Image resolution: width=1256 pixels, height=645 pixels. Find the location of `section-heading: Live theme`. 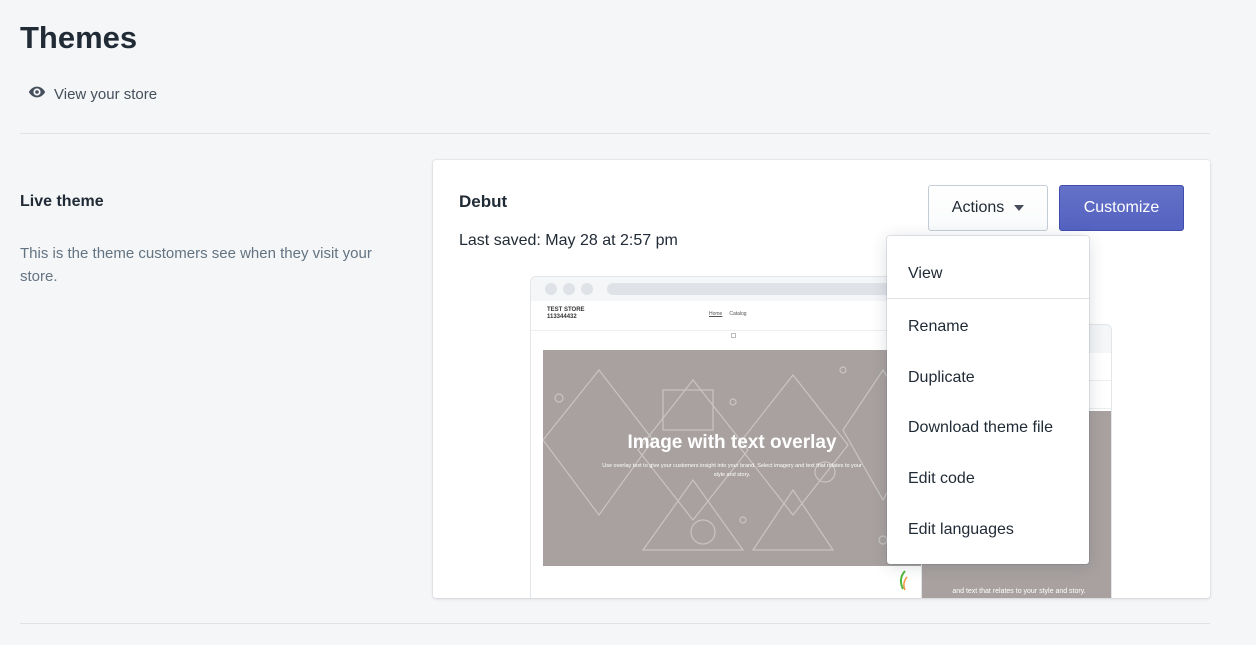

section-heading: Live theme is located at coordinates (62, 201).